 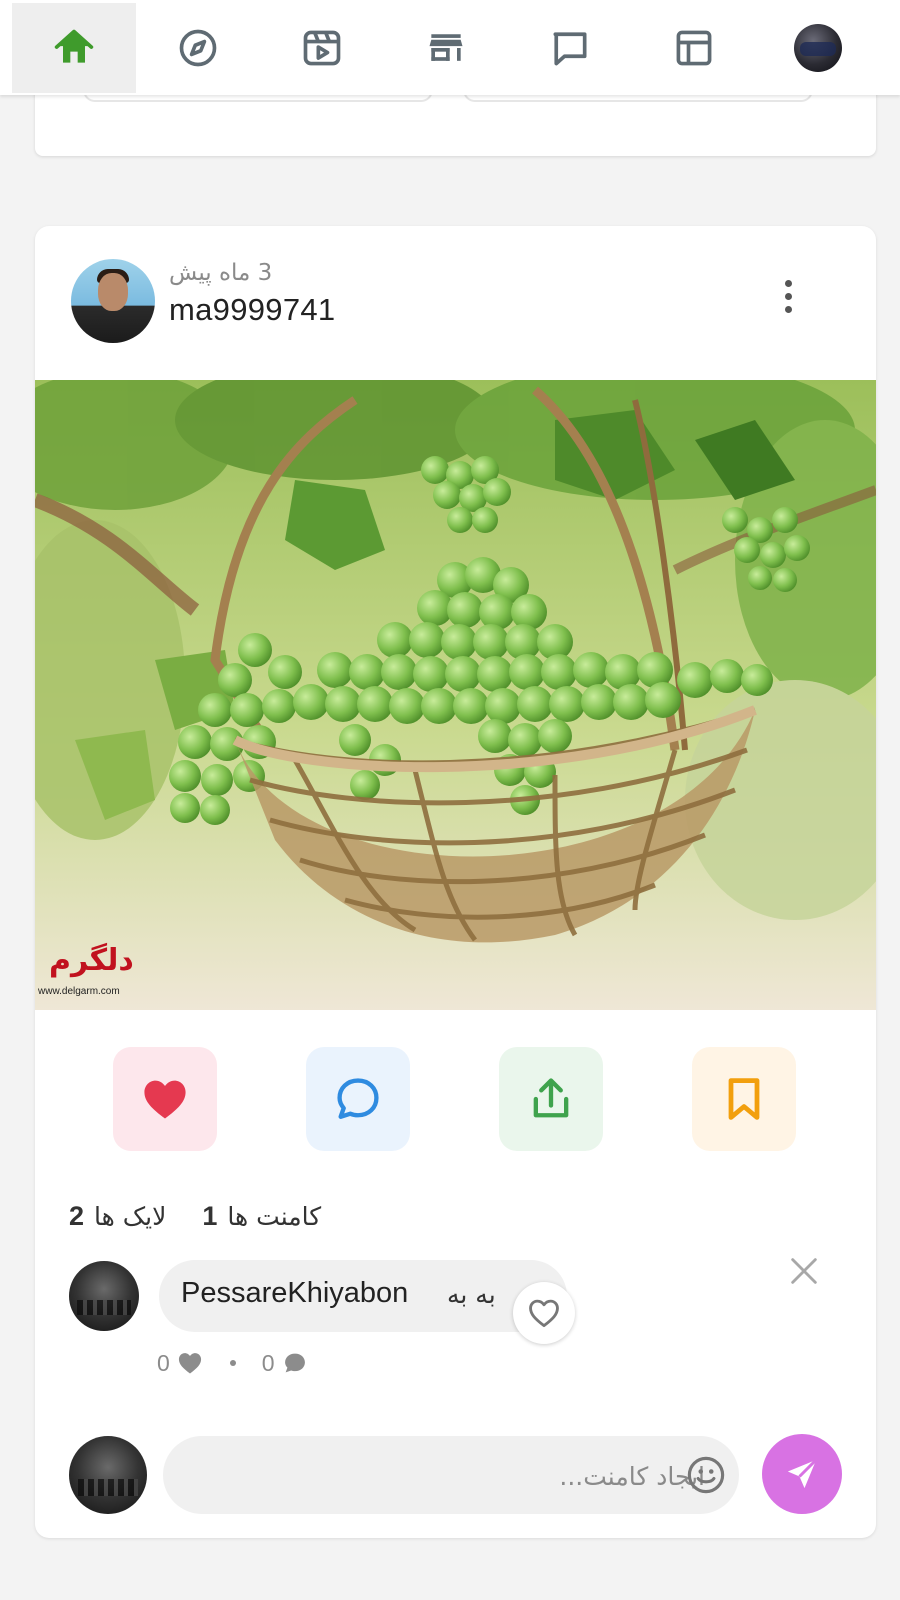 I want to click on comments-stat: 1 کامنت ها, so click(x=261, y=1216).